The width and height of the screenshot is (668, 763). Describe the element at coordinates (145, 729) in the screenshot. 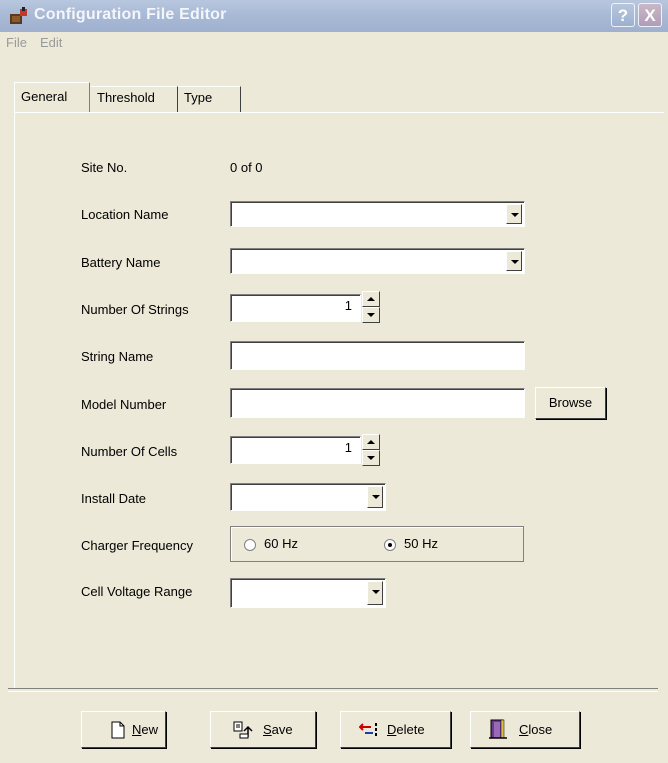

I see `new-button-label: New` at that location.